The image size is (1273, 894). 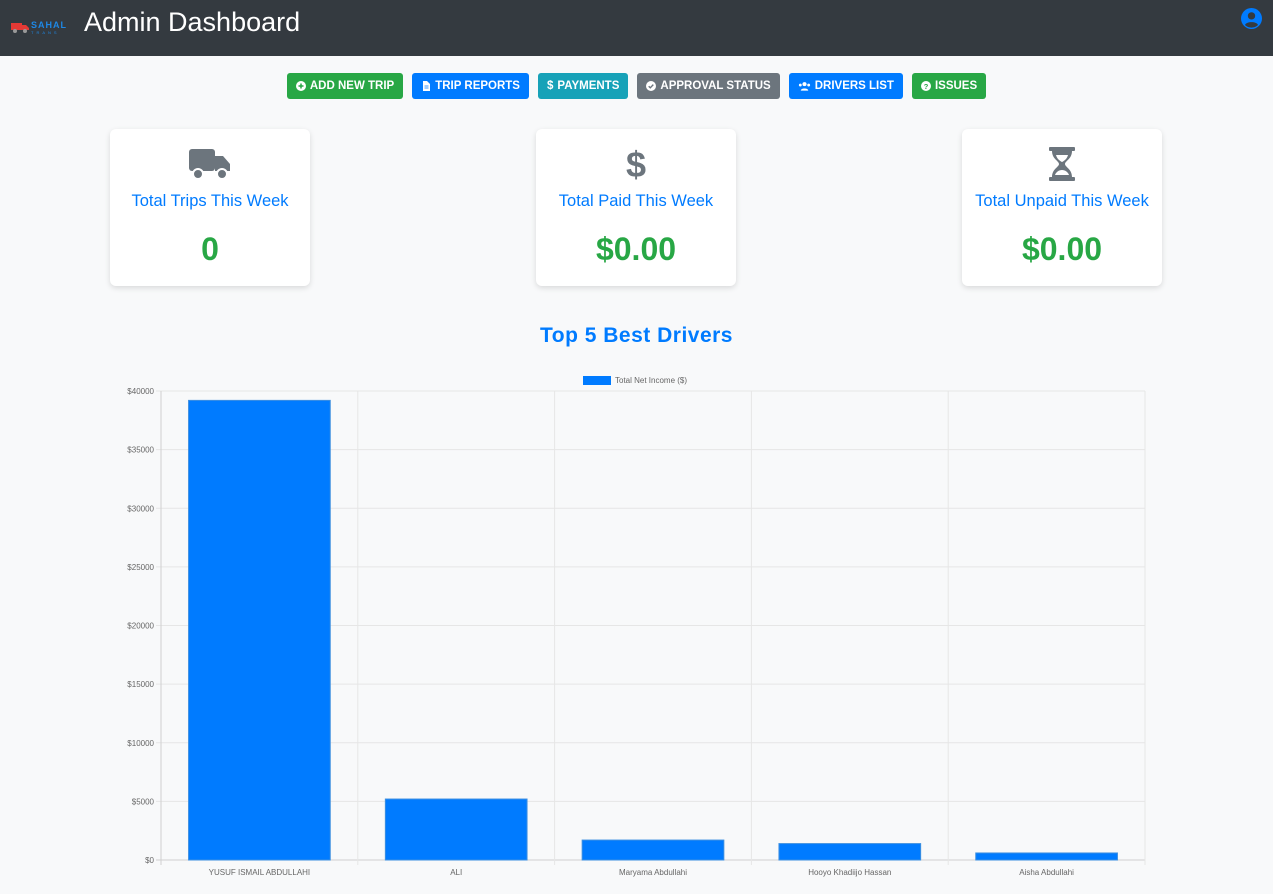 What do you see at coordinates (651, 380) in the screenshot?
I see `legend-label: Total Net Income ($)` at bounding box center [651, 380].